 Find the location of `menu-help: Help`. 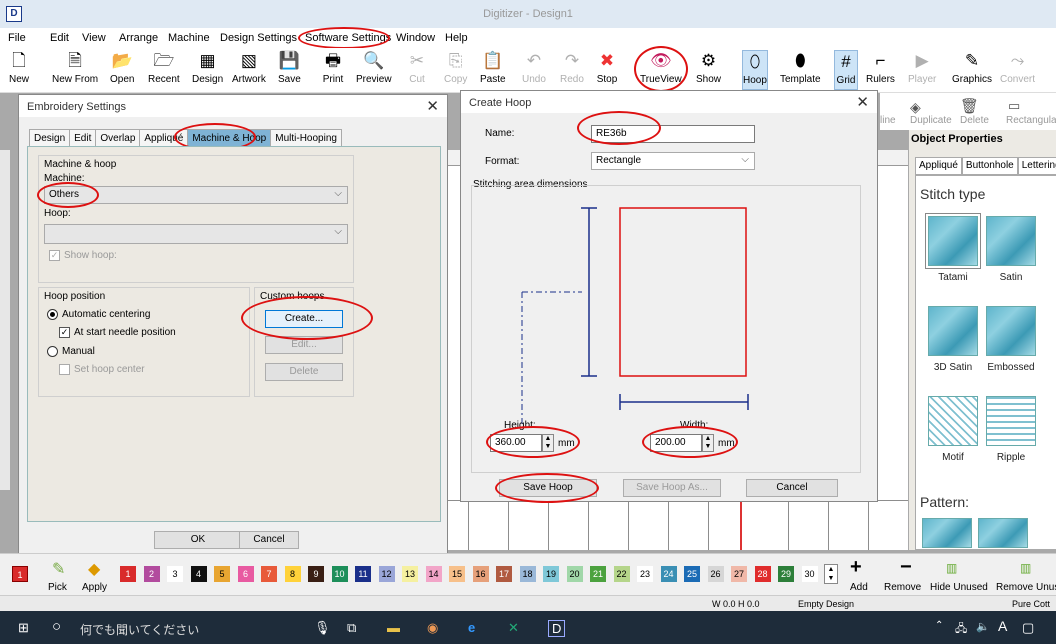

menu-help: Help is located at coordinates (456, 38).